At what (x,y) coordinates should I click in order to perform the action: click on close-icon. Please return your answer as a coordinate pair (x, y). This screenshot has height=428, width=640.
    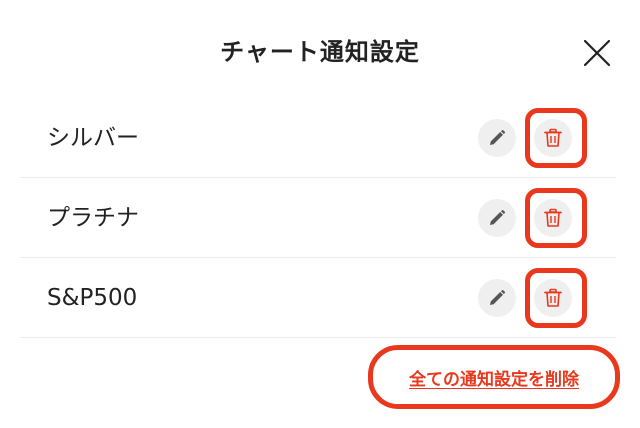
    Looking at the image, I should click on (597, 53).